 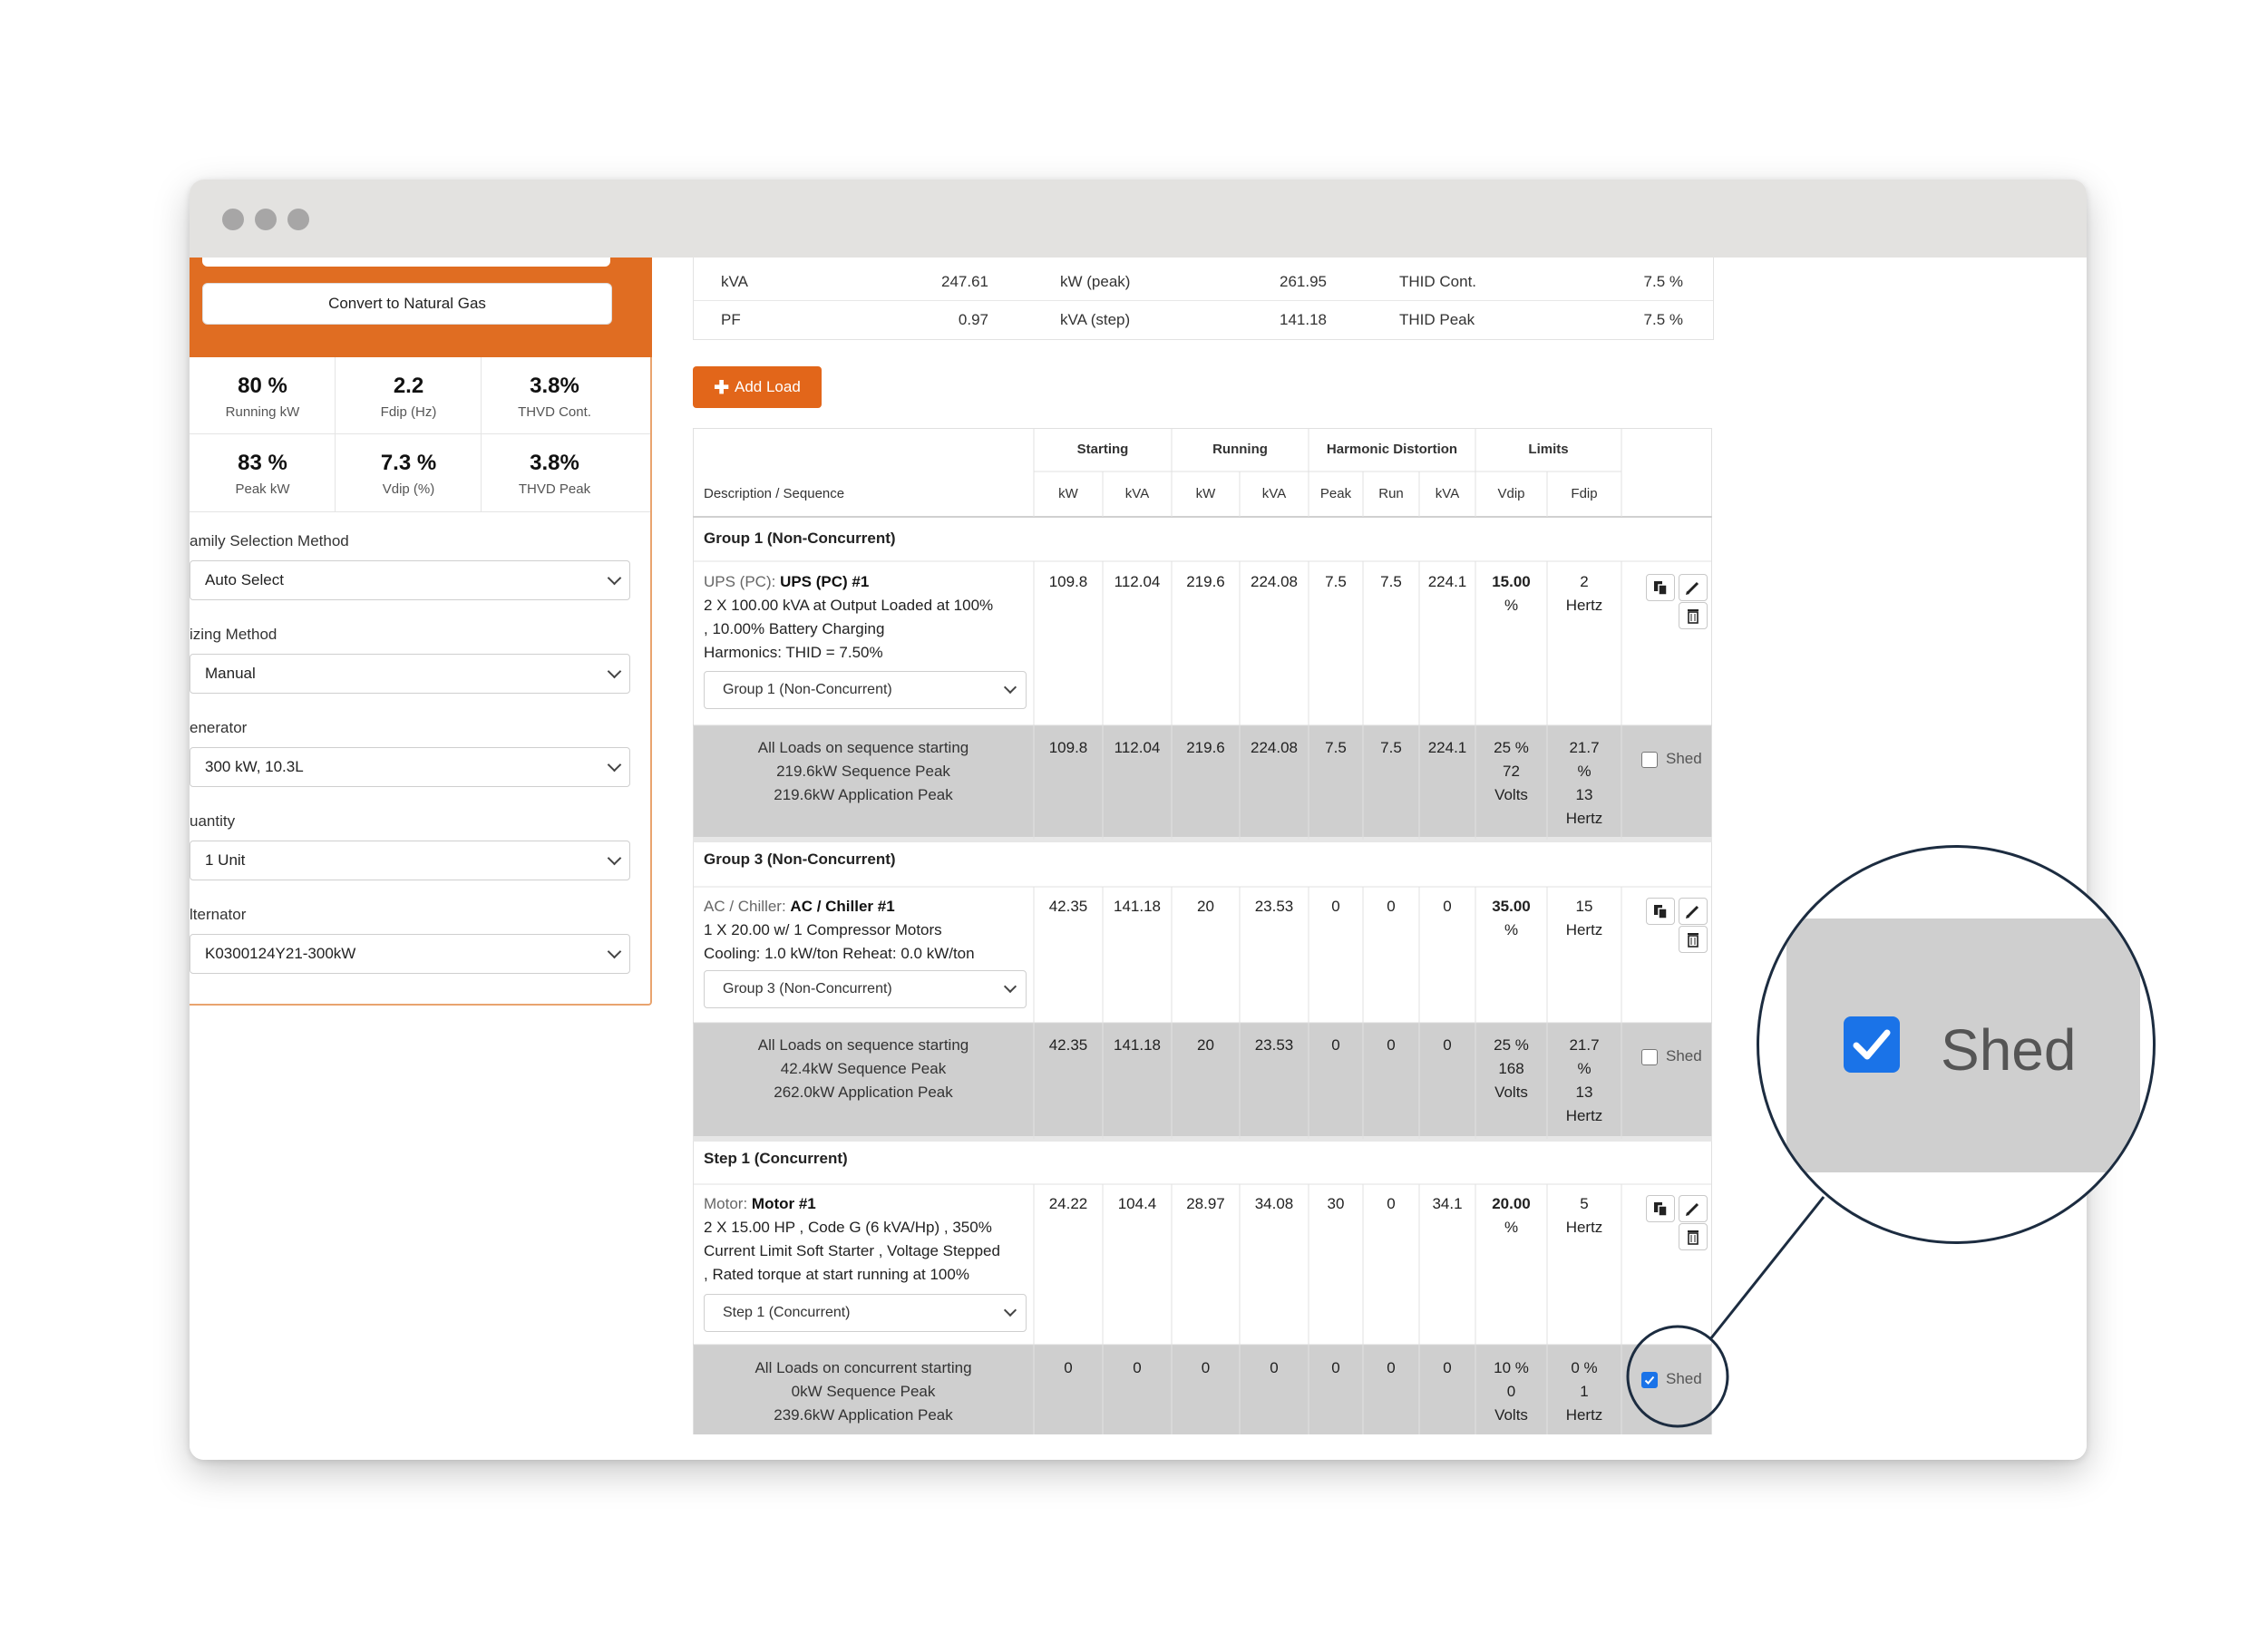 What do you see at coordinates (734, 282) in the screenshot?
I see `summary-label: kVA` at bounding box center [734, 282].